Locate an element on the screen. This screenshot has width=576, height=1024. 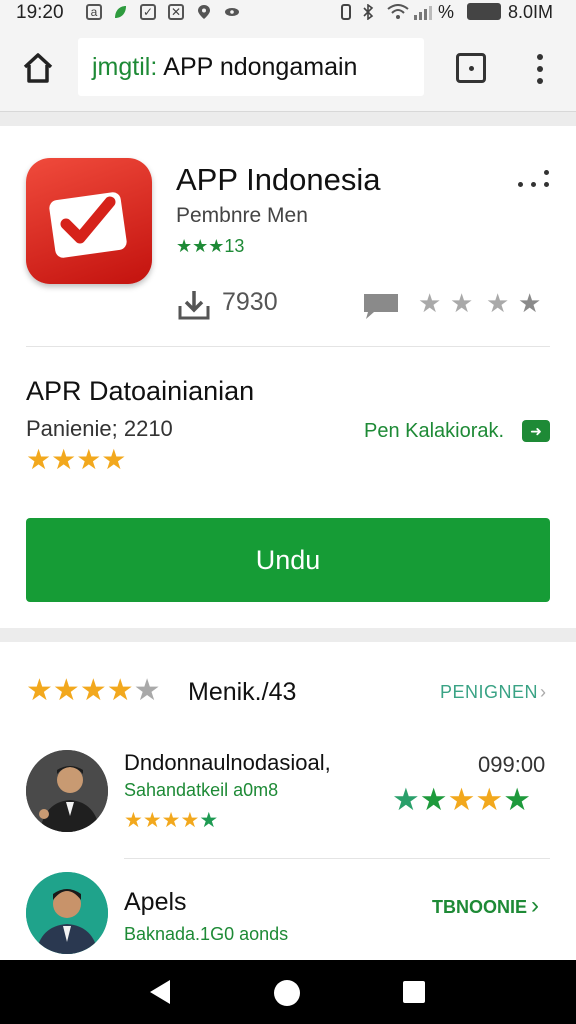
tabs-button is located at coordinates (471, 68).